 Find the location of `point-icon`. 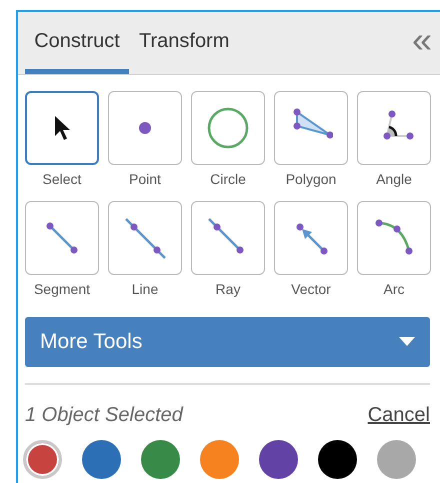

point-icon is located at coordinates (145, 128).